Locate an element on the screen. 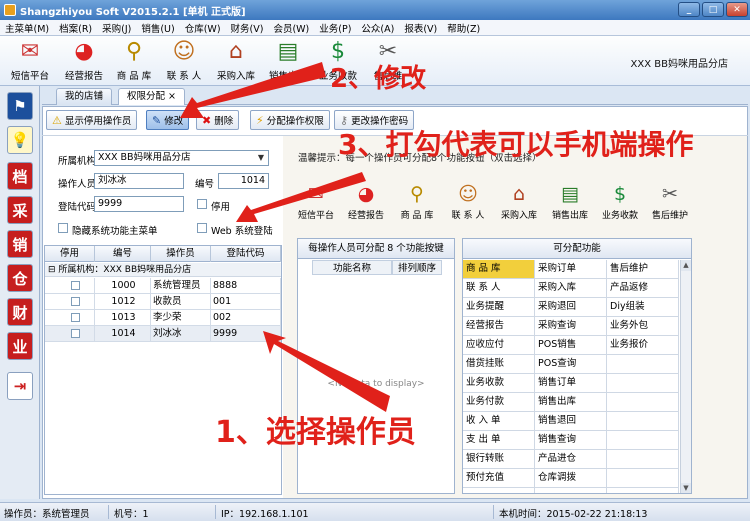 The width and height of the screenshot is (750, 521). annotation-step3: 3、打勾代表可以手机端操作 is located at coordinates (516, 144).